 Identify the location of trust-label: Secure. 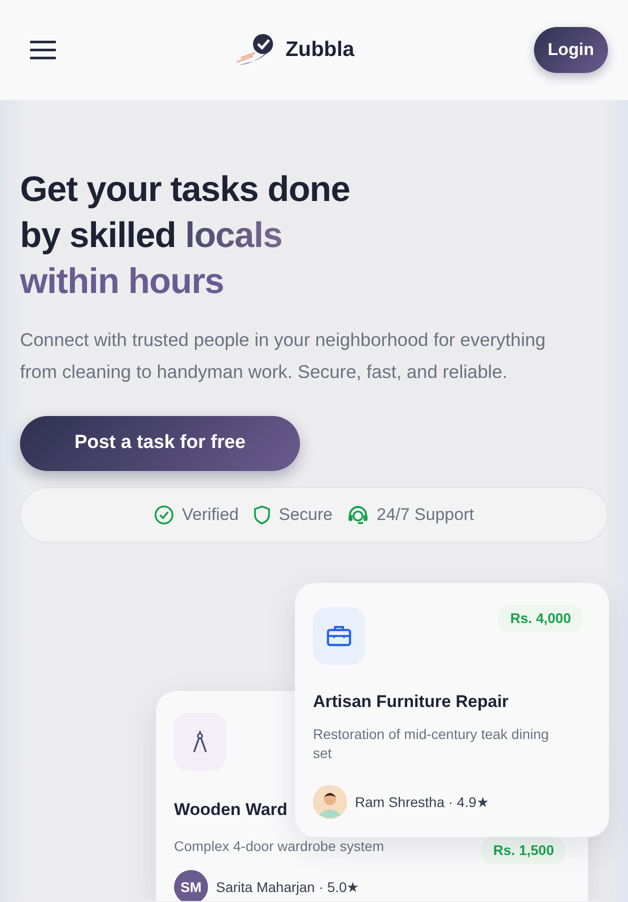
(305, 515).